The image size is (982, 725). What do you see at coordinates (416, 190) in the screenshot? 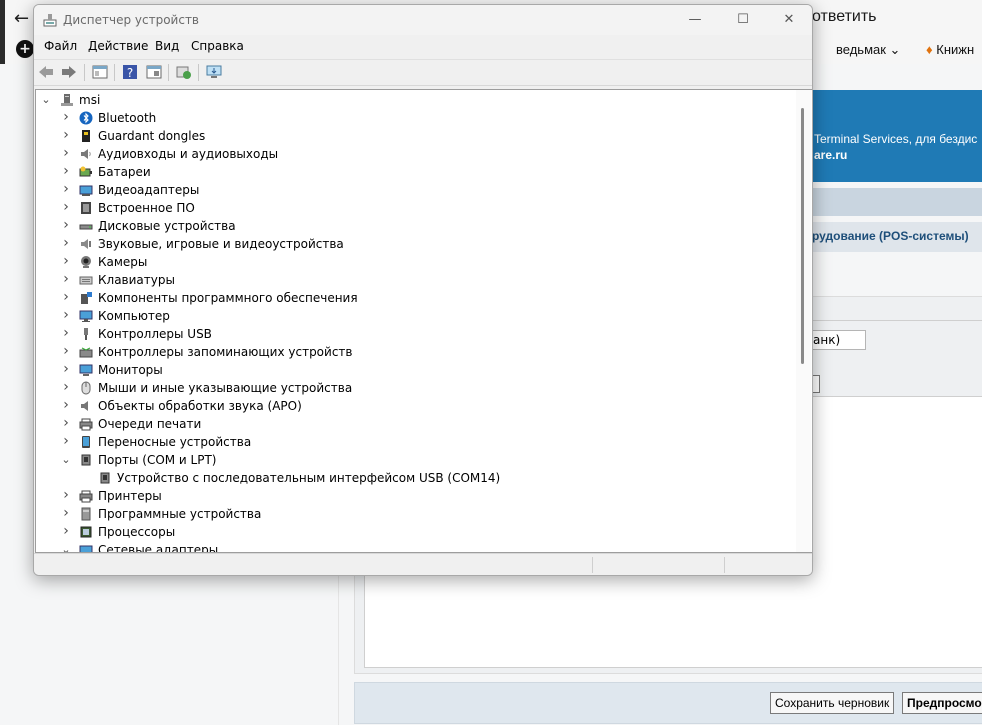
I see `tree-category: › Видеоадаптеры` at bounding box center [416, 190].